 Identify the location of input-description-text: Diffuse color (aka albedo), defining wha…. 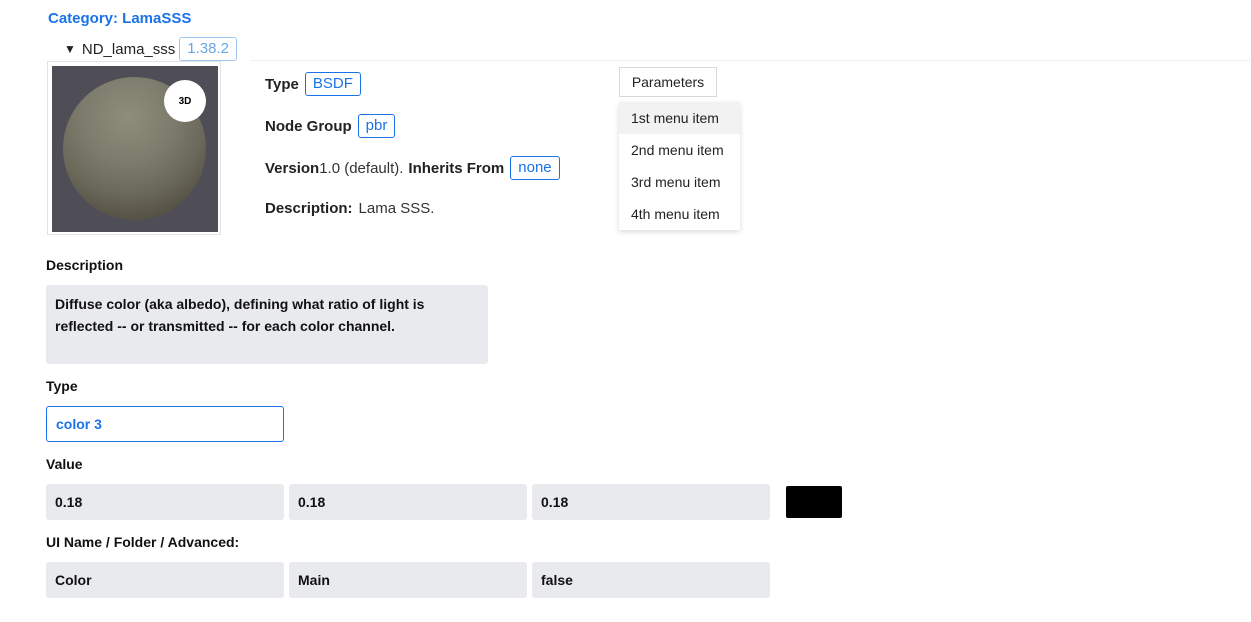
(267, 324).